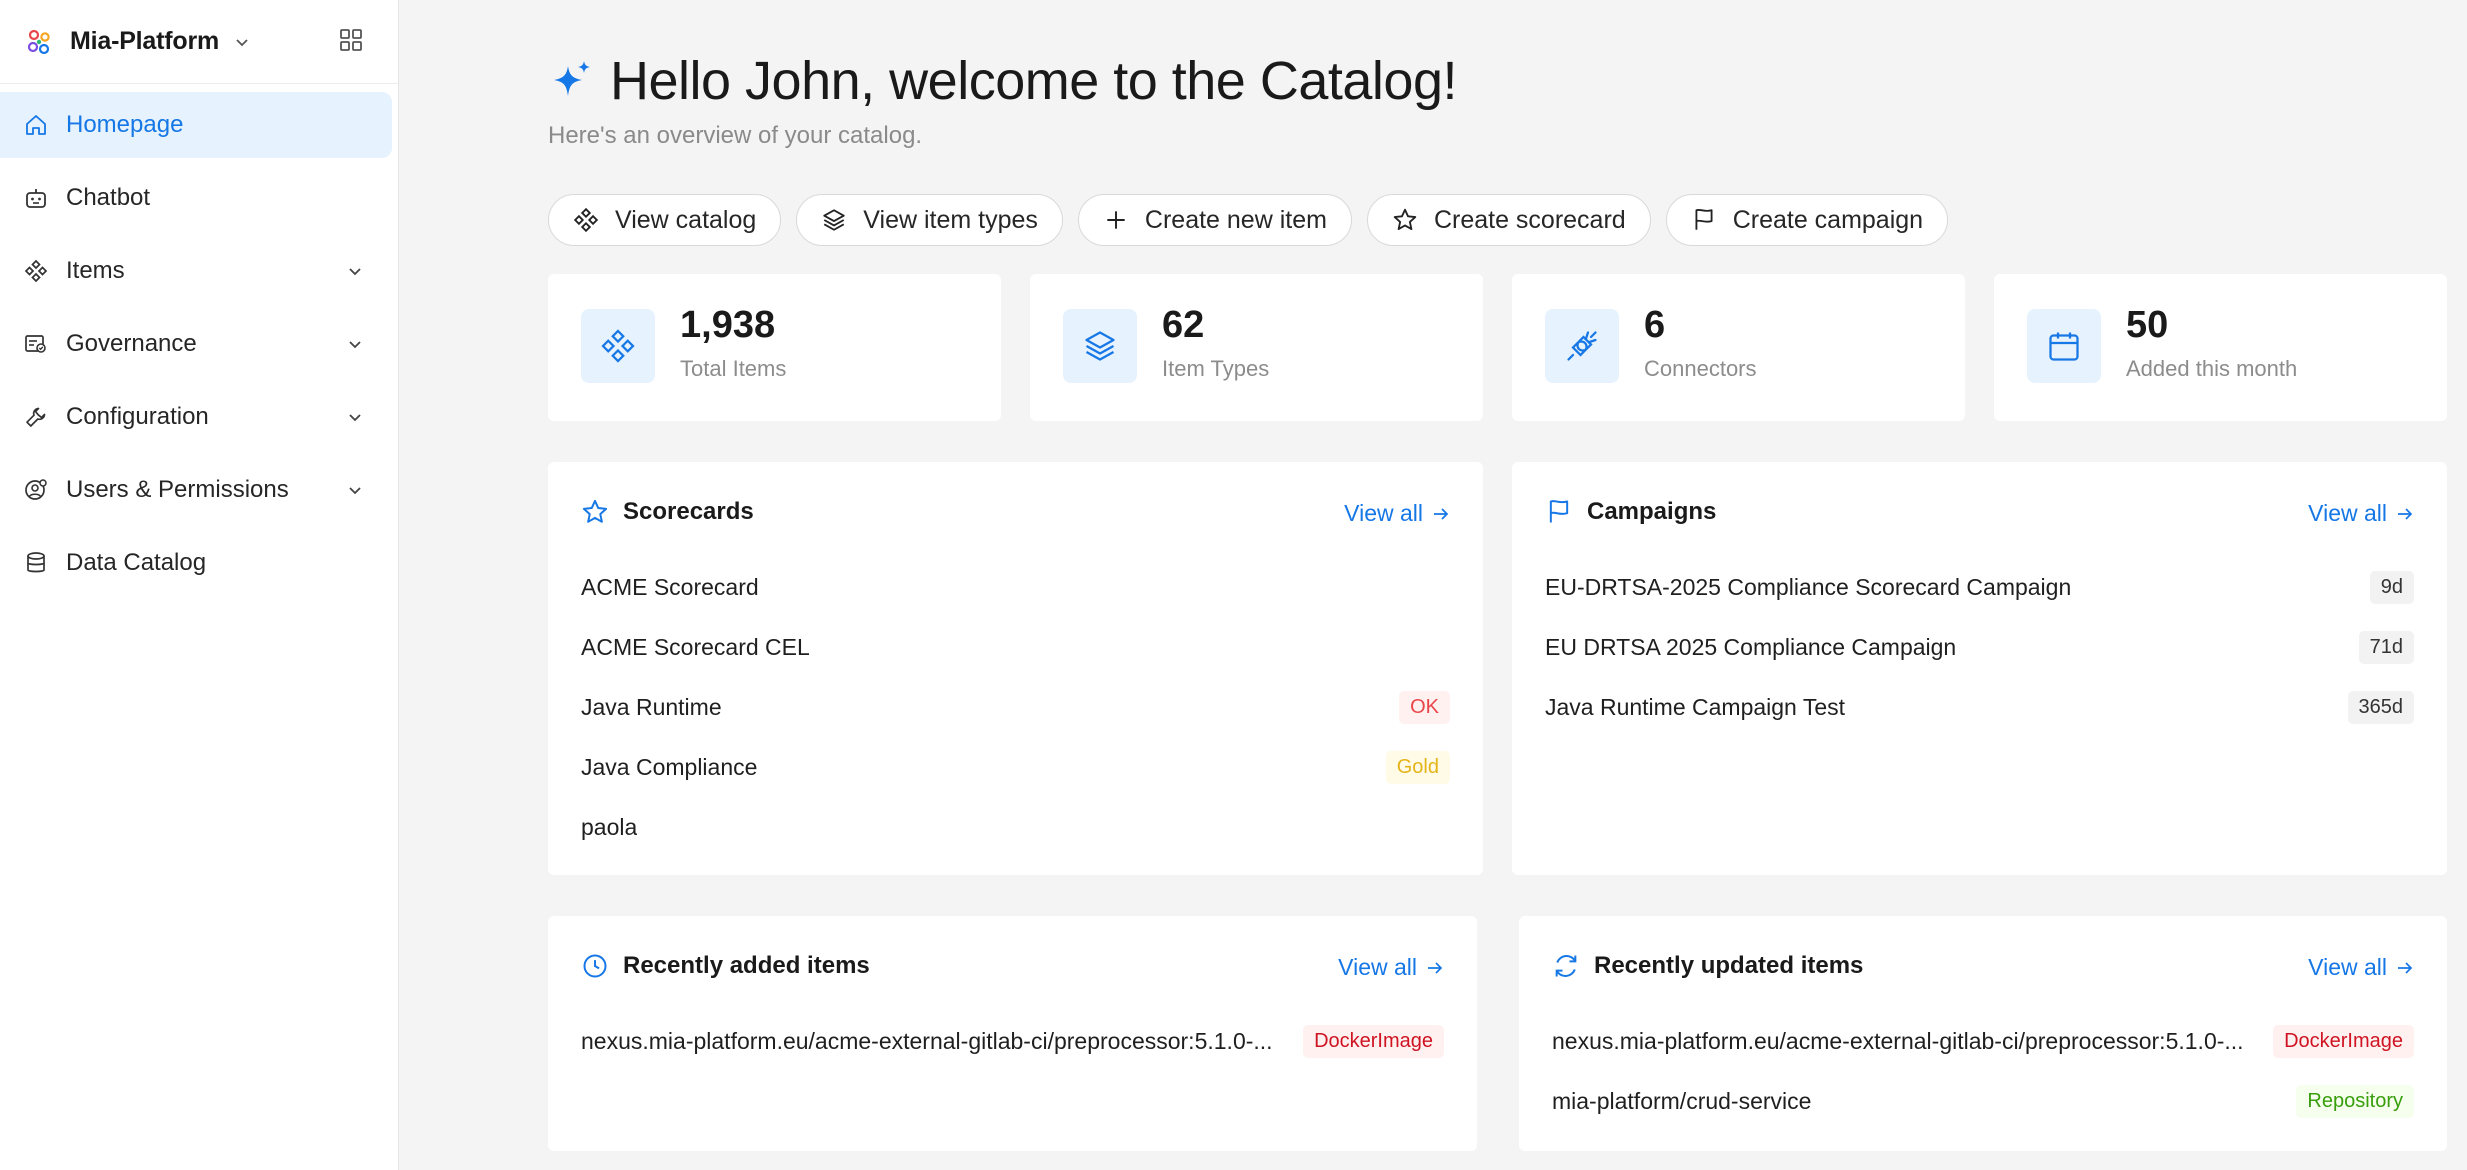 Image resolution: width=2467 pixels, height=1170 pixels. I want to click on app-grid-icon, so click(351, 40).